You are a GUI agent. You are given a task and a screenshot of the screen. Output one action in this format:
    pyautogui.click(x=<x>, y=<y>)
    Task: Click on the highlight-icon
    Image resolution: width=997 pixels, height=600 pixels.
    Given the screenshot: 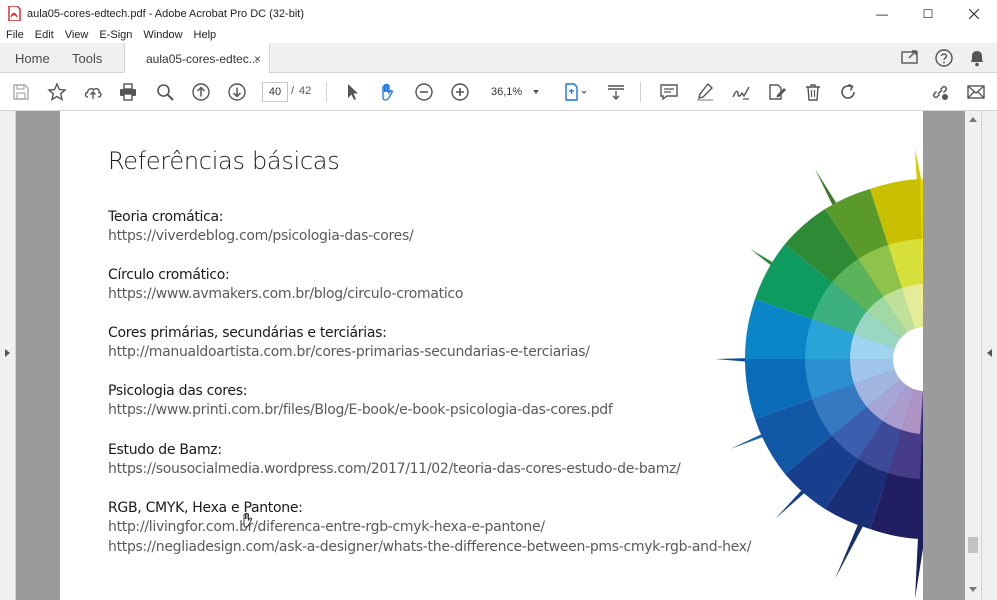 What is the action you would take?
    pyautogui.click(x=705, y=92)
    